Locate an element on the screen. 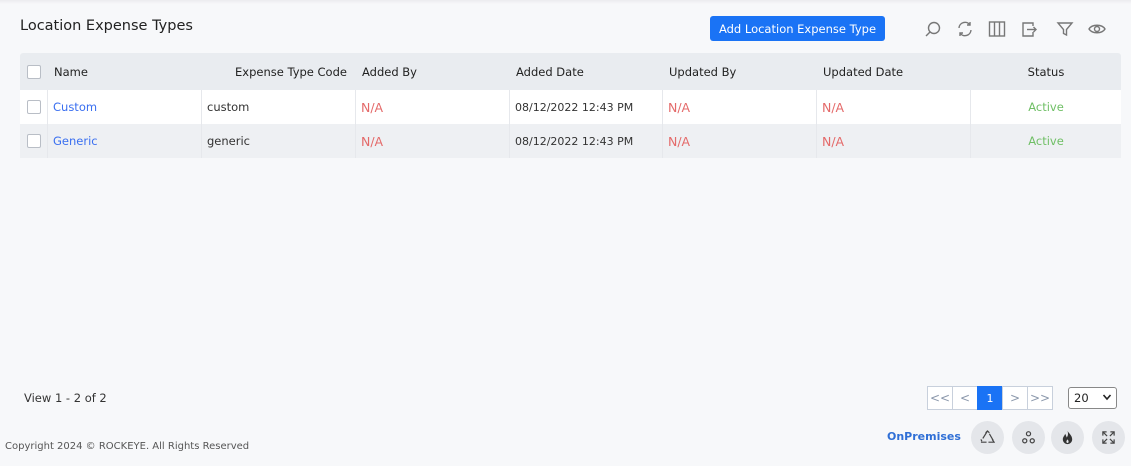 The image size is (1131, 466). header-expense-type-code: Expense Type Code is located at coordinates (279, 71).